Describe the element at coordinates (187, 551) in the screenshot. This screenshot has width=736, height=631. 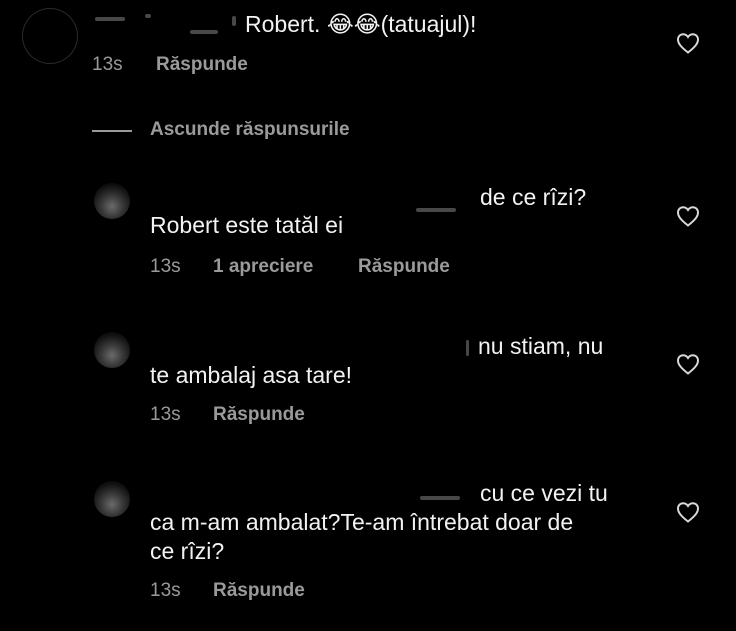
I see `reply-text-line: ce rîzi?` at that location.